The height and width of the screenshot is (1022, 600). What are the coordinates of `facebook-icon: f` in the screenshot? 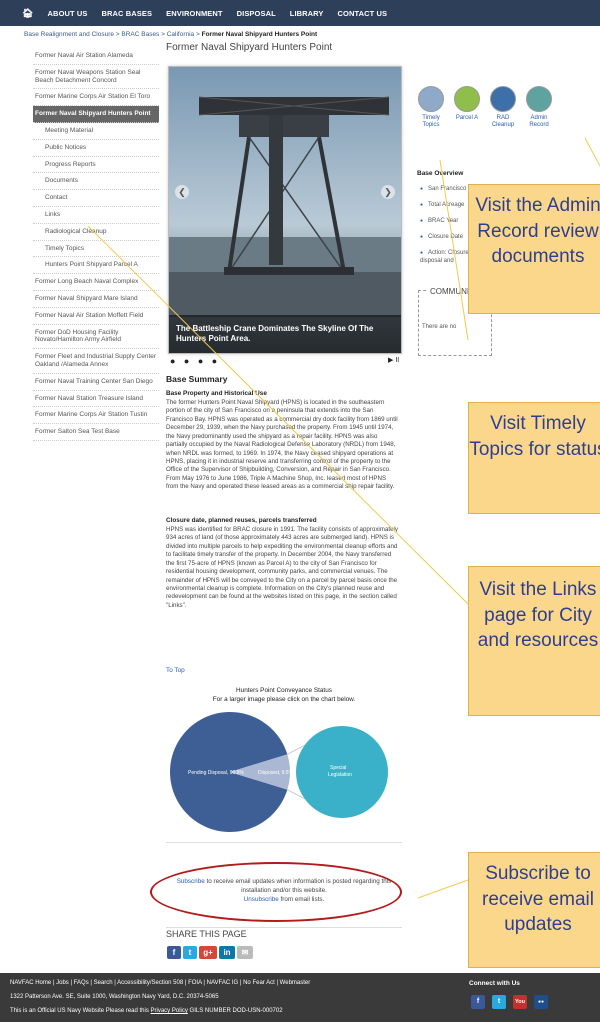 It's located at (478, 1002).